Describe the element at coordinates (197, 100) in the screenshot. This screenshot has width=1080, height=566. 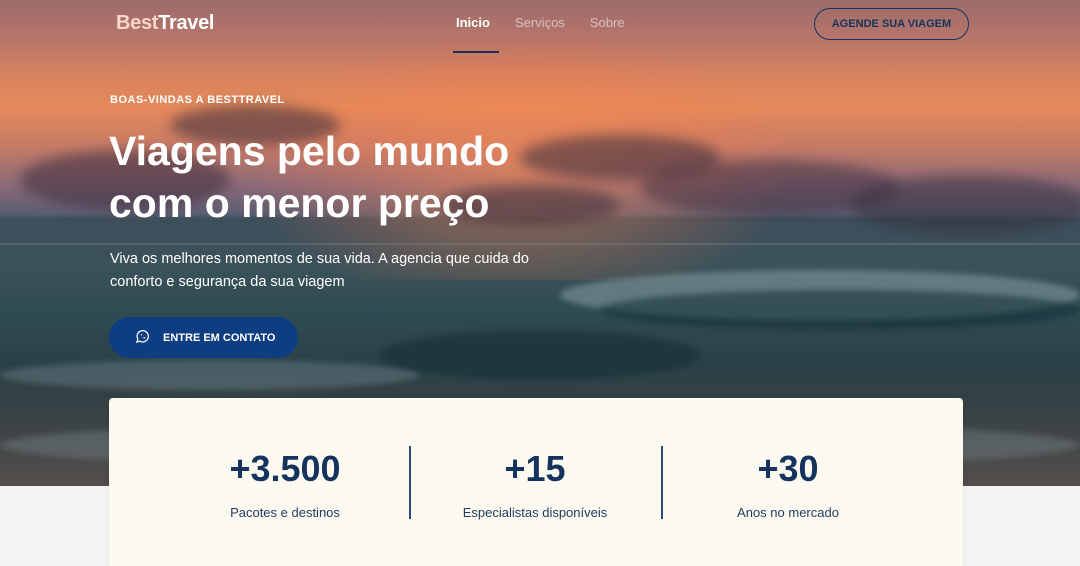
I see `hero-eyebrow: BOAS-VINDAS A BESTTRAVEL` at that location.